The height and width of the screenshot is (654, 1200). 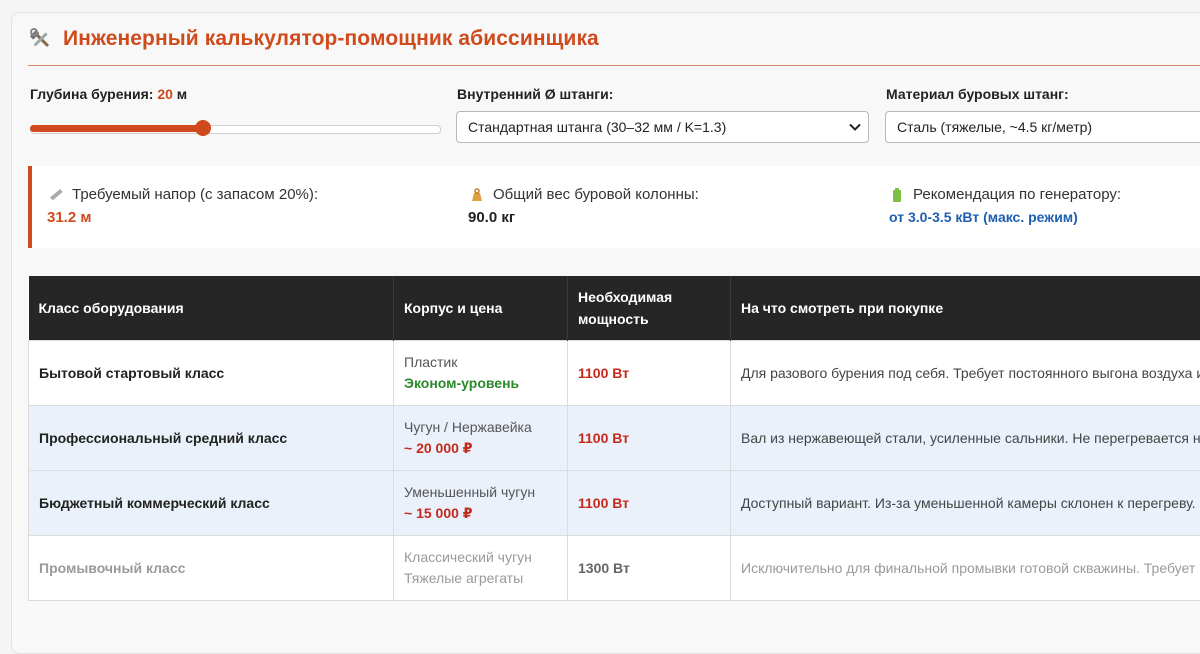 What do you see at coordinates (480, 492) in the screenshot?
I see `row-body-material: Уменьшенный чугун` at bounding box center [480, 492].